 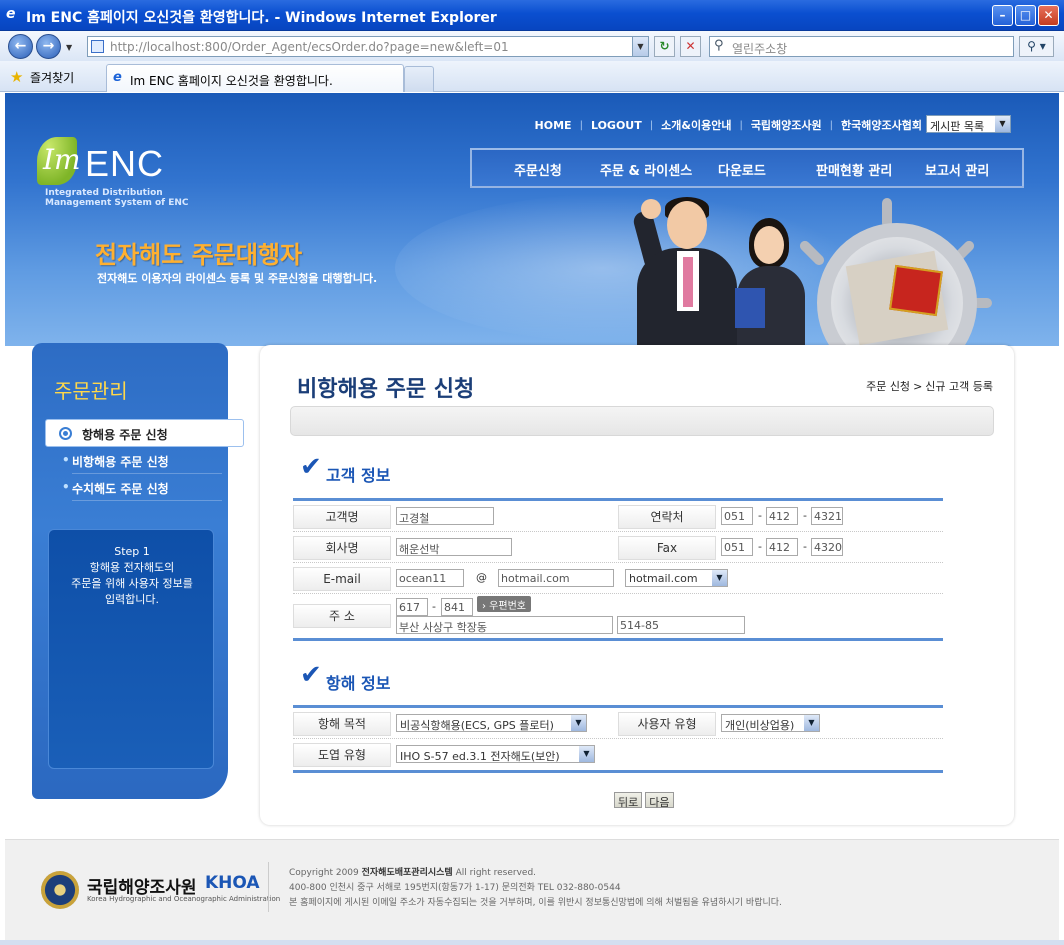 What do you see at coordinates (1048, 15) in the screenshot?
I see `close-button: ✕` at bounding box center [1048, 15].